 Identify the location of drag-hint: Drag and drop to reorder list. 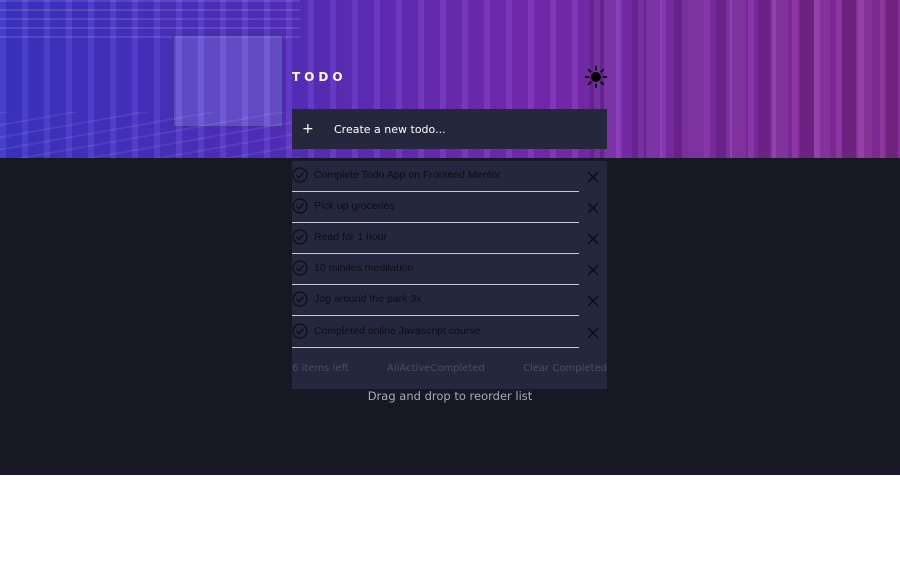
(450, 396).